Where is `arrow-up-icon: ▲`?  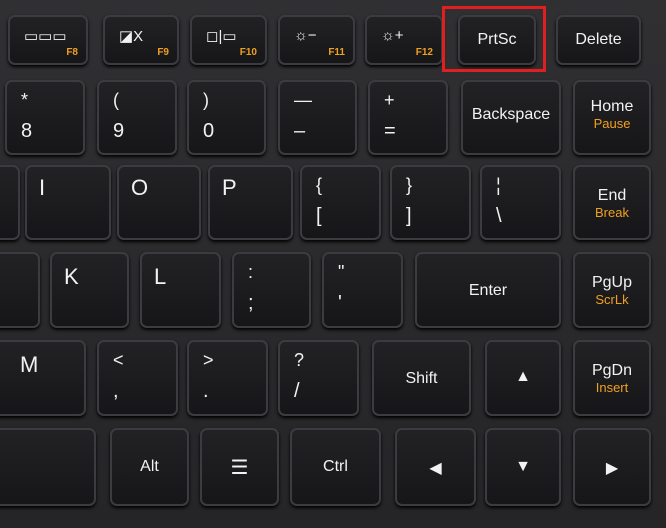
arrow-up-icon: ▲ is located at coordinates (523, 376).